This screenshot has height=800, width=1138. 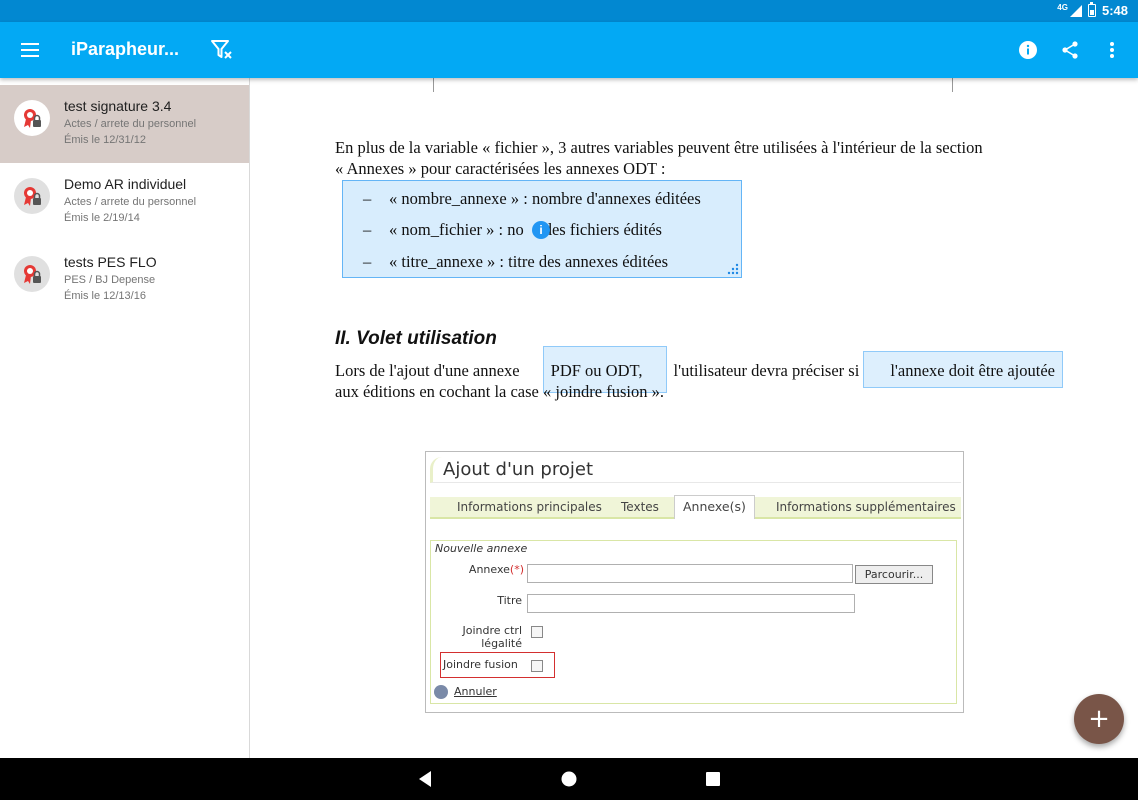 I want to click on signal-icon, so click(x=1075, y=10).